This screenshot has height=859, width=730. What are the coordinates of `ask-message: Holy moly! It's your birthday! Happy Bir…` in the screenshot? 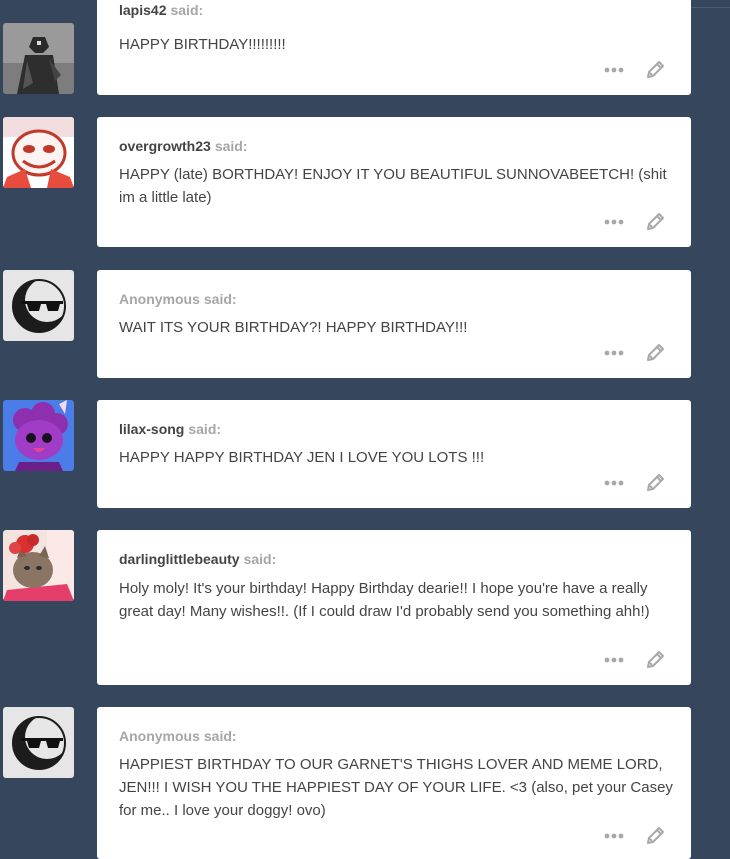 It's located at (384, 600).